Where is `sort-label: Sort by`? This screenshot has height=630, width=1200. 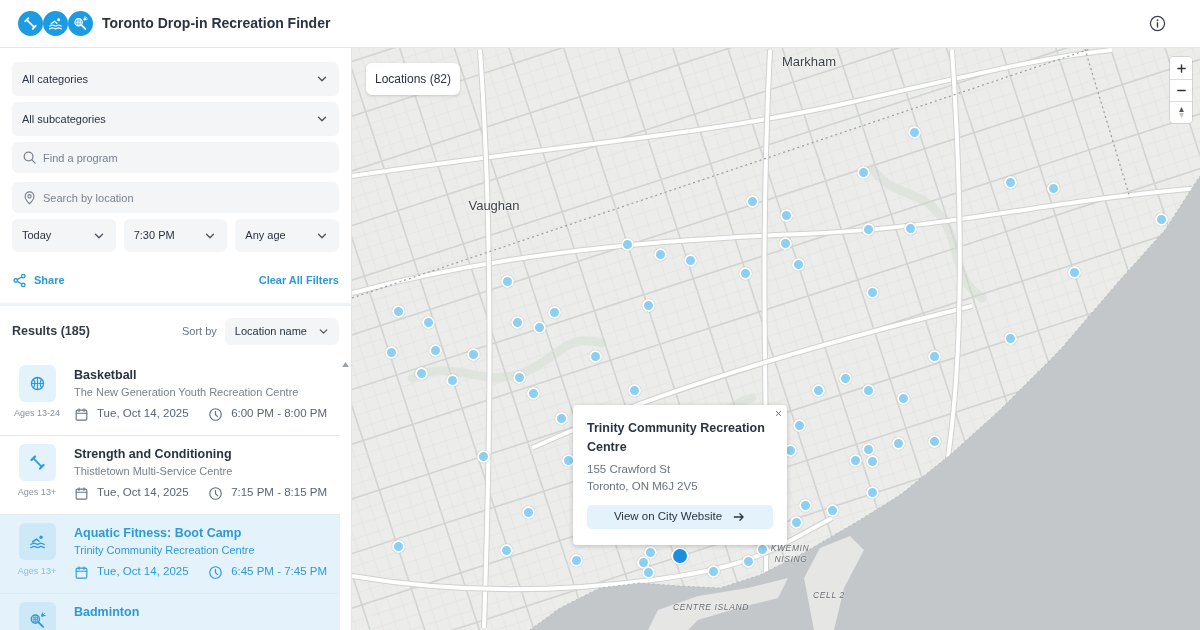 sort-label: Sort by is located at coordinates (199, 332).